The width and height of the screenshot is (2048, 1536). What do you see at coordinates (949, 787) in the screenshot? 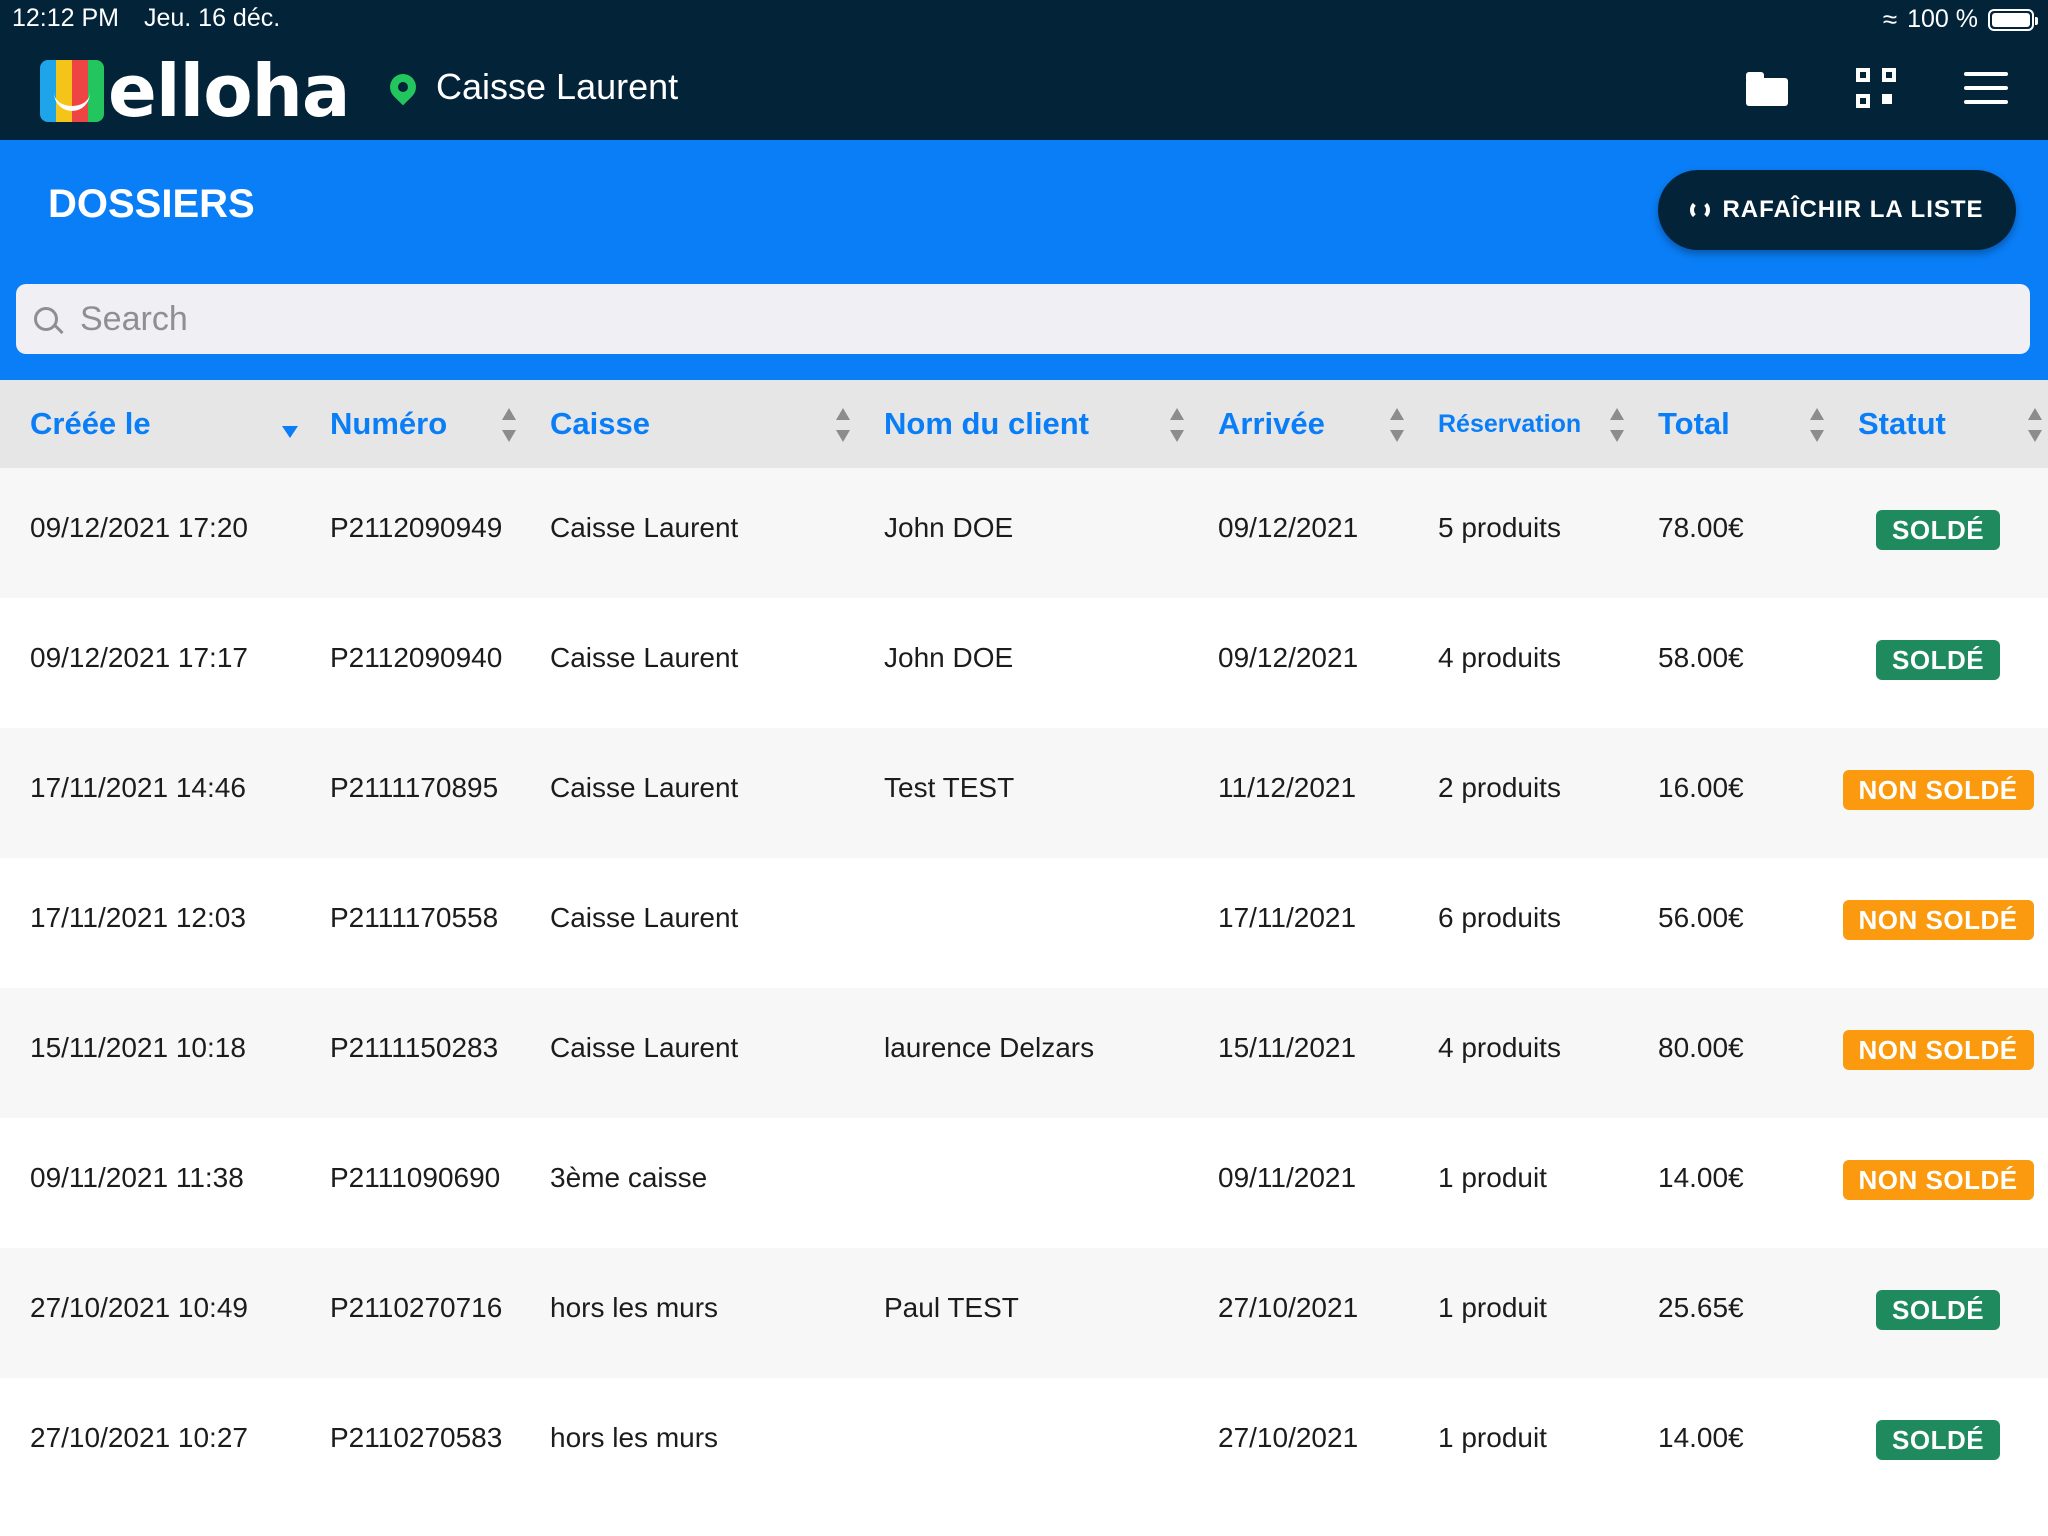
I see `cell-client: Test TEST` at bounding box center [949, 787].